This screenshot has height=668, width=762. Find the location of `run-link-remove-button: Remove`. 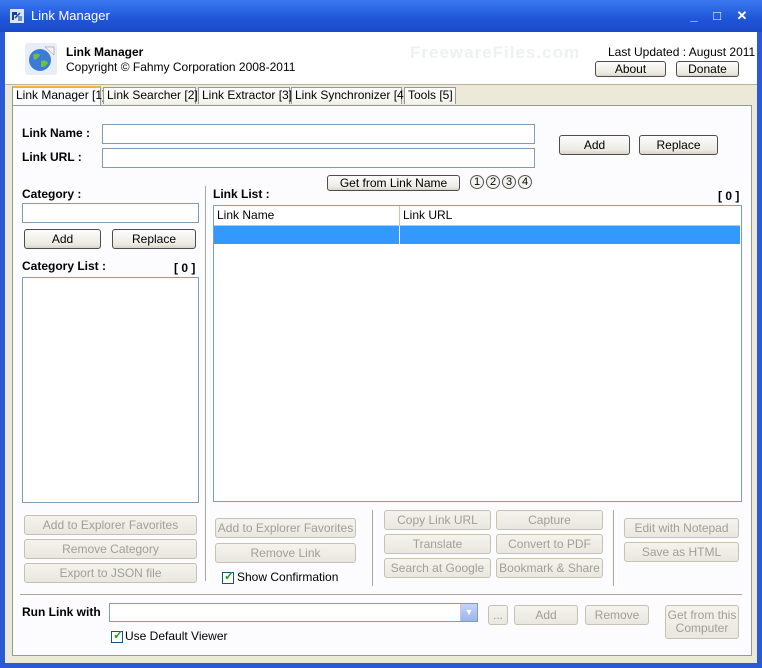

run-link-remove-button: Remove is located at coordinates (617, 615).